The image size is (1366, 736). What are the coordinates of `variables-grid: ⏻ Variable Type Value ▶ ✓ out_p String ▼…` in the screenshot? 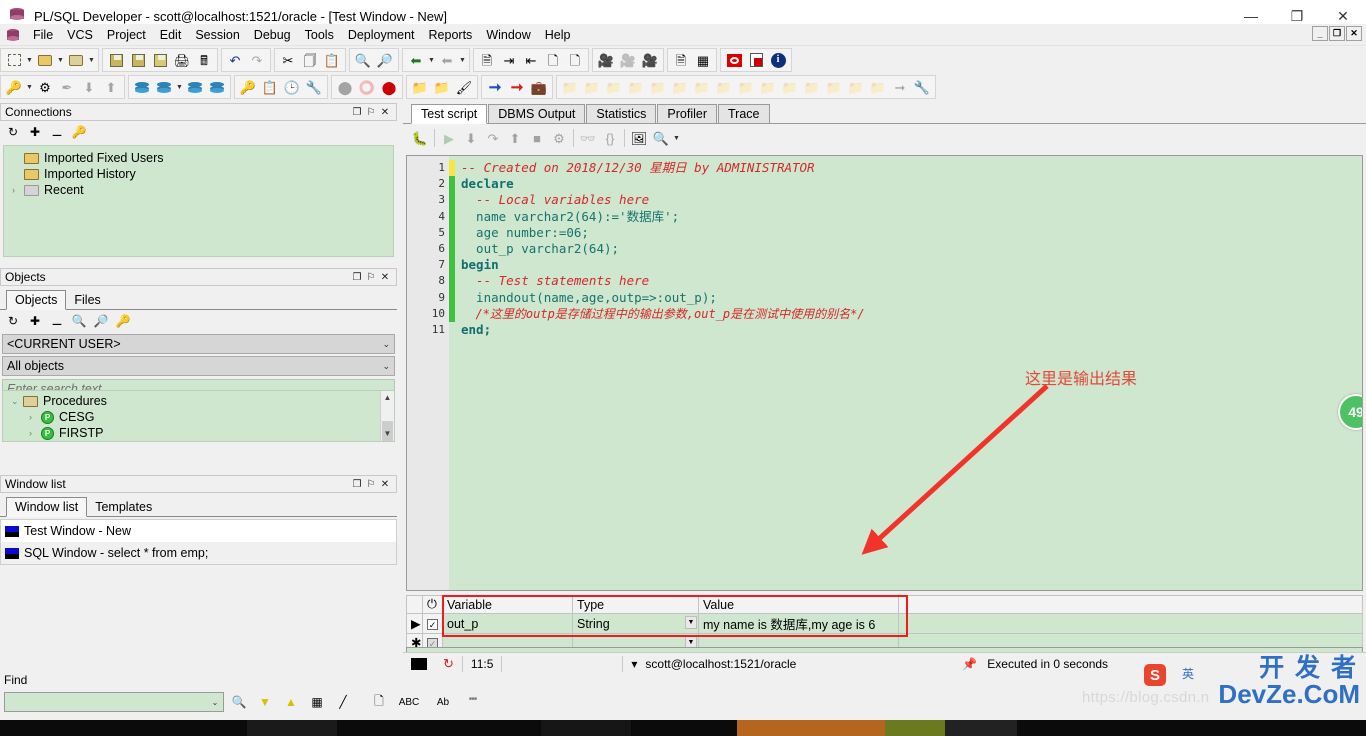 It's located at (884, 623).